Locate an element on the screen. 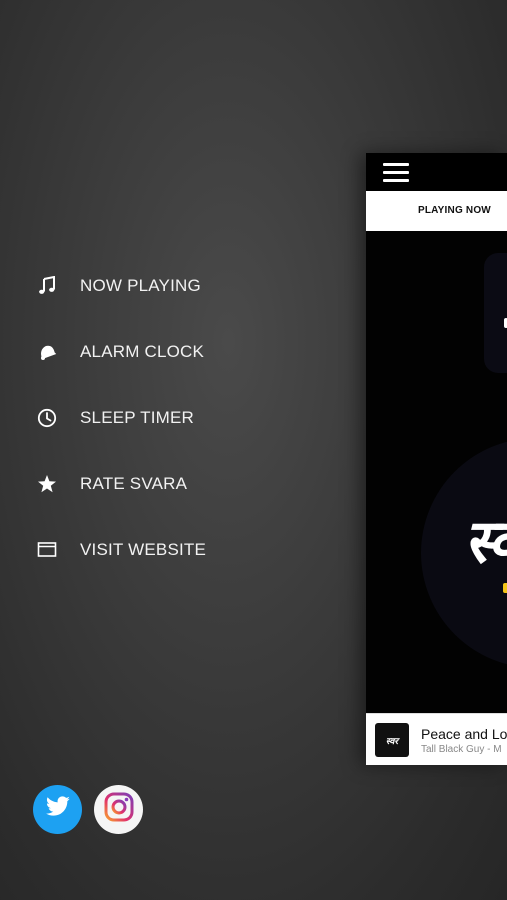 The width and height of the screenshot is (507, 900). menu-item-rate-svara: RATE SVARA is located at coordinates (160, 484).